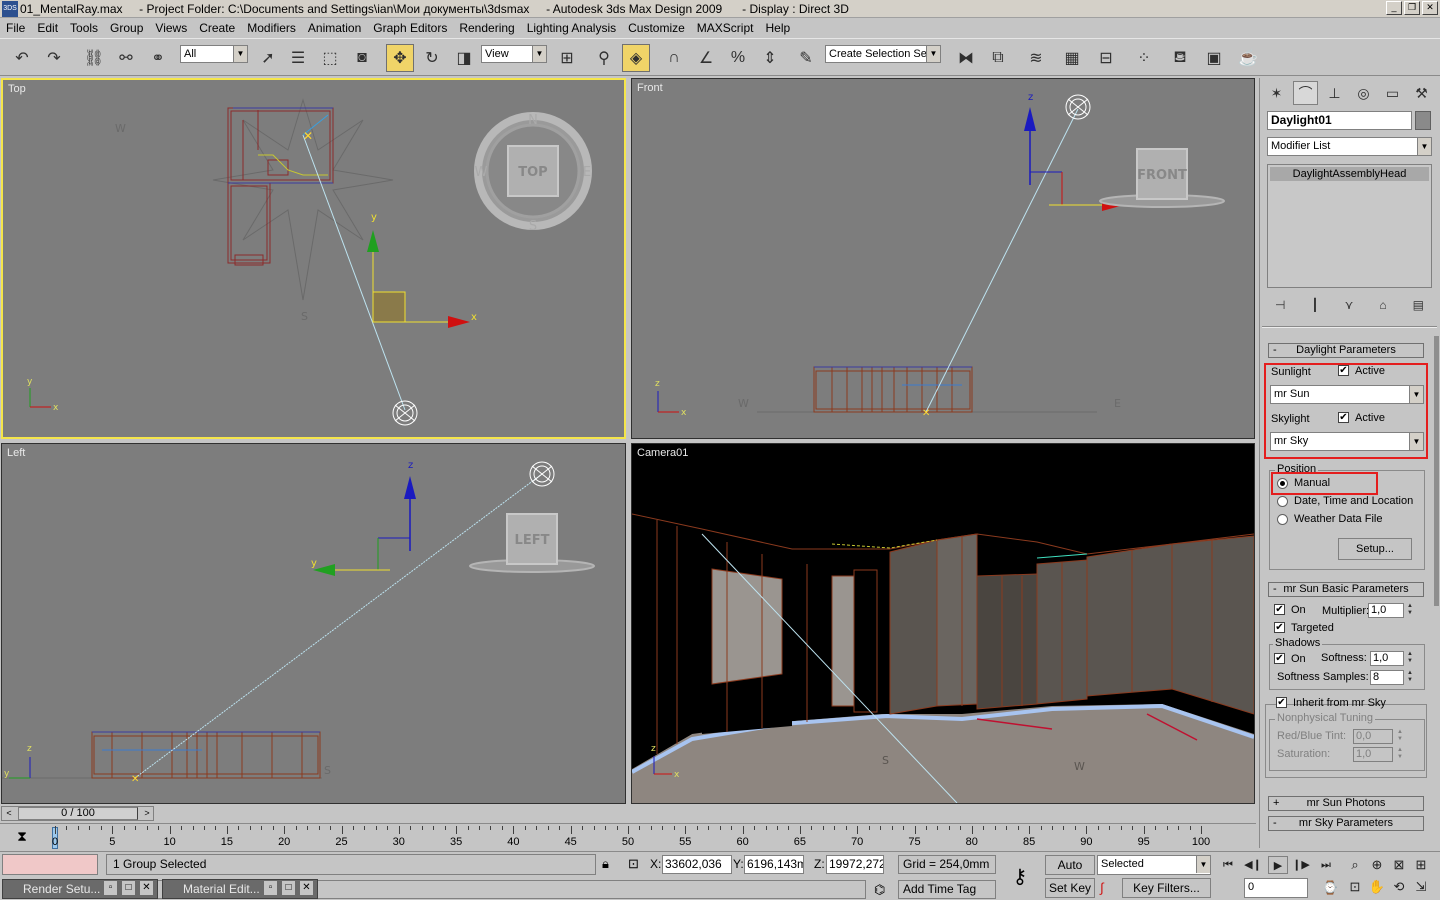  Describe the element at coordinates (1276, 93) in the screenshot. I see `create-tab-icon: ✶` at that location.